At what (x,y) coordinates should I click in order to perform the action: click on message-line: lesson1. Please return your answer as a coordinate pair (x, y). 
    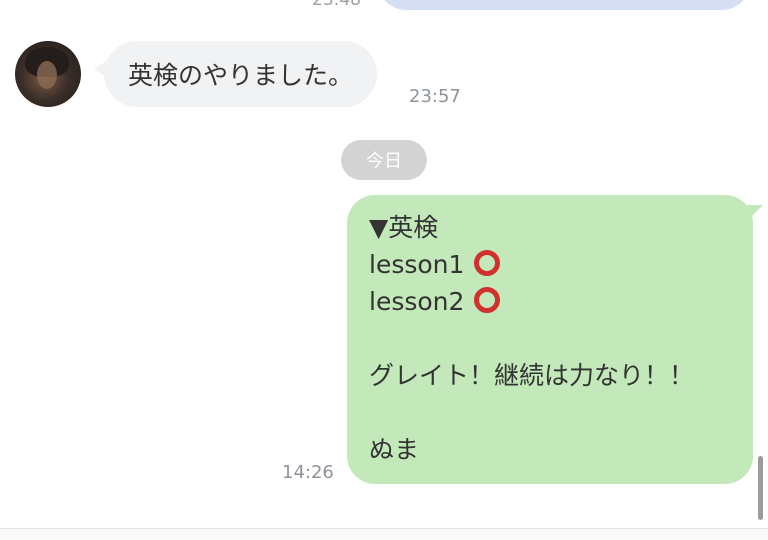
    Looking at the image, I should click on (551, 264).